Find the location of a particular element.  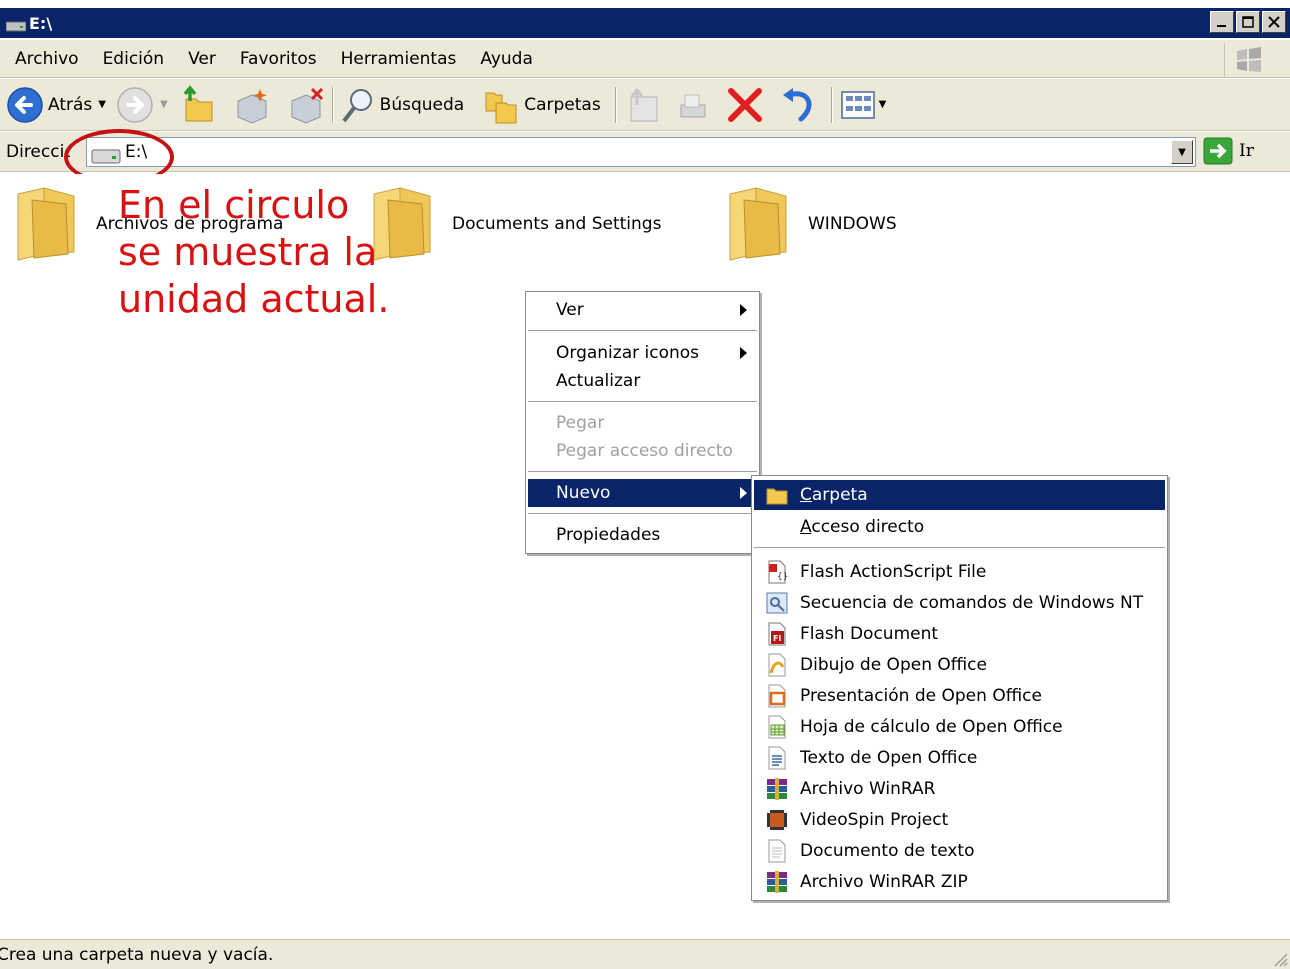

submenu-item-label: Carpeta is located at coordinates (834, 495).